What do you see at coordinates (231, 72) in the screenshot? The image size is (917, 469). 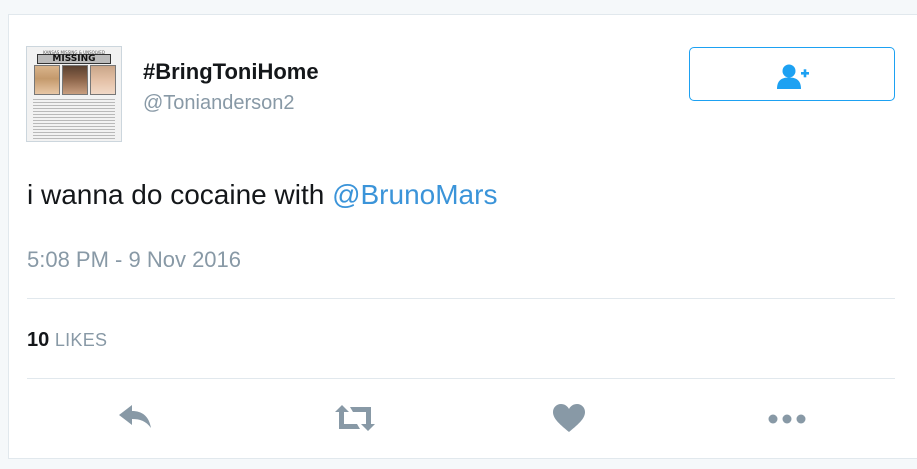 I see `display-name: #BringToniHome` at bounding box center [231, 72].